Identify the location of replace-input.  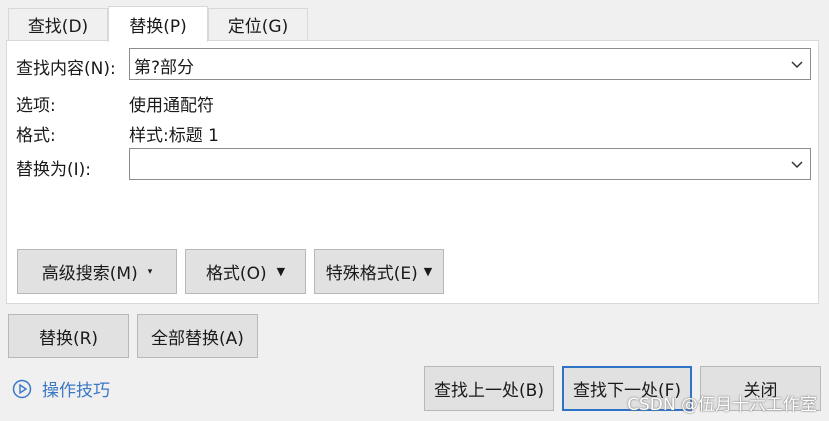
(470, 164).